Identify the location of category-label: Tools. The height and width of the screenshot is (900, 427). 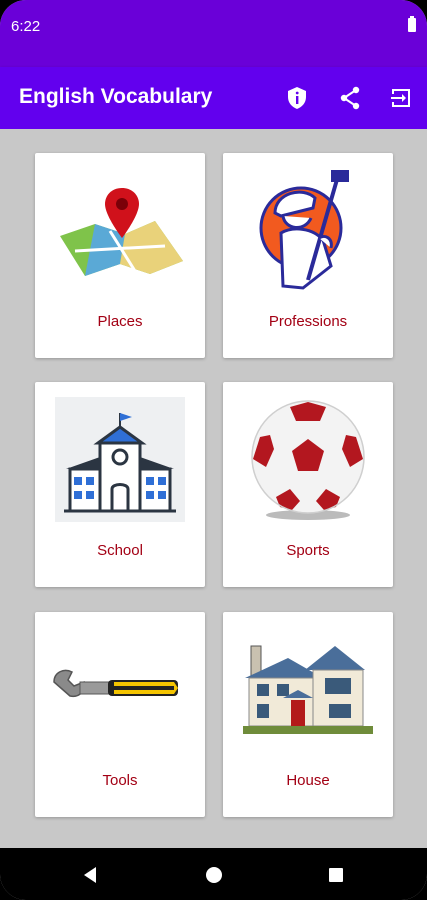
(120, 780).